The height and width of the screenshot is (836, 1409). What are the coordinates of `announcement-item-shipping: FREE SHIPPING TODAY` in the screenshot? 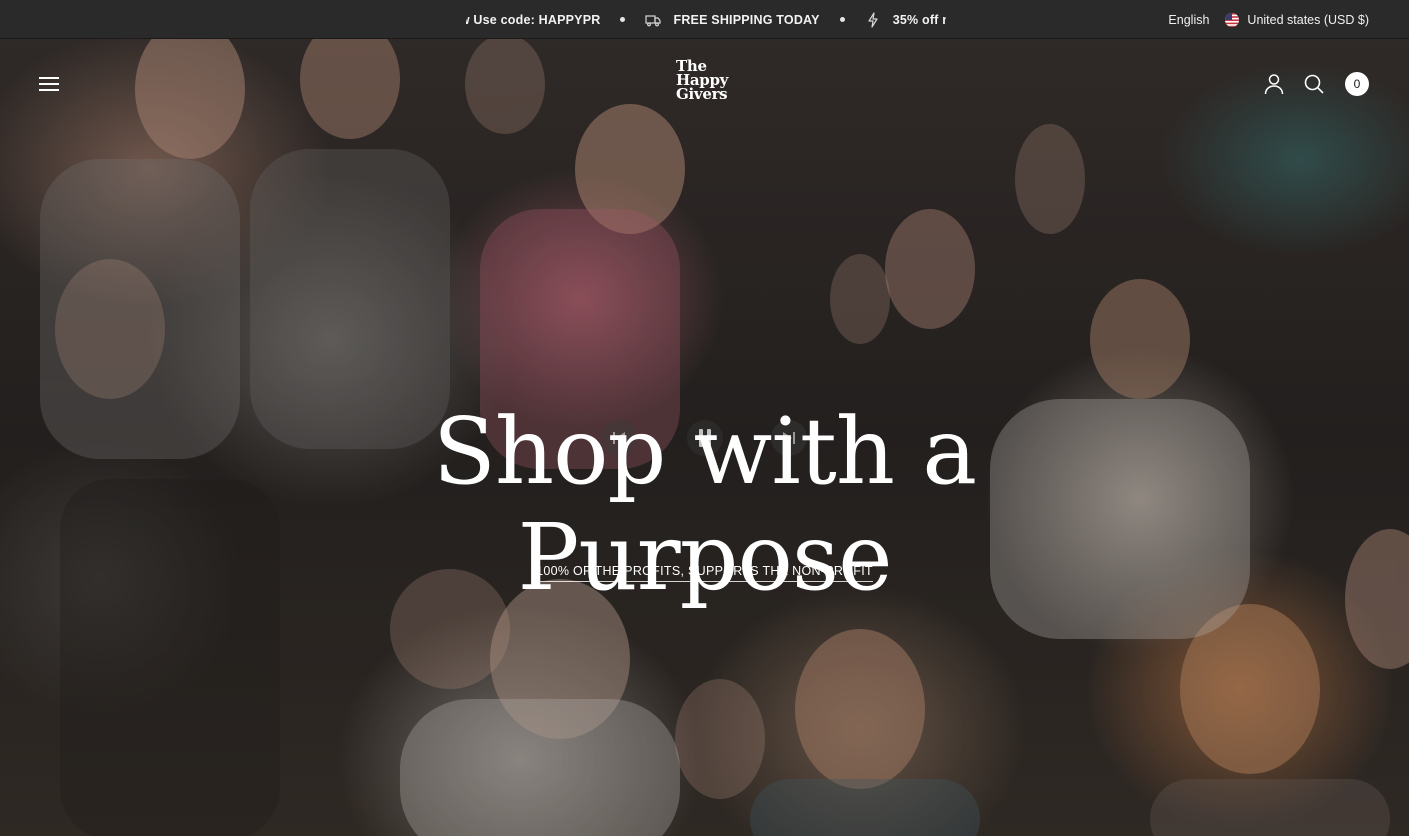 It's located at (732, 20).